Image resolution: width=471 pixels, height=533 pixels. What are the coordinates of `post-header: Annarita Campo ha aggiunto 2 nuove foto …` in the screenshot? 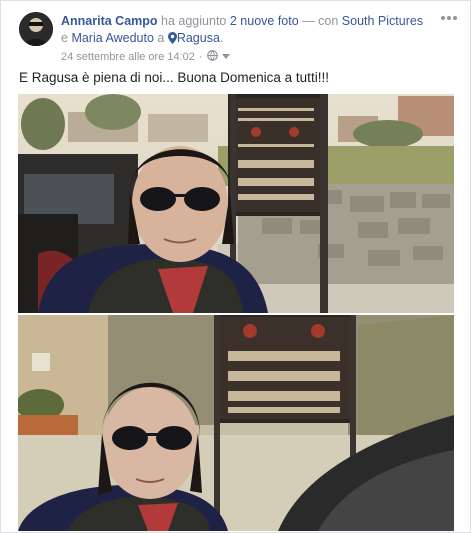 It's located at (246, 31).